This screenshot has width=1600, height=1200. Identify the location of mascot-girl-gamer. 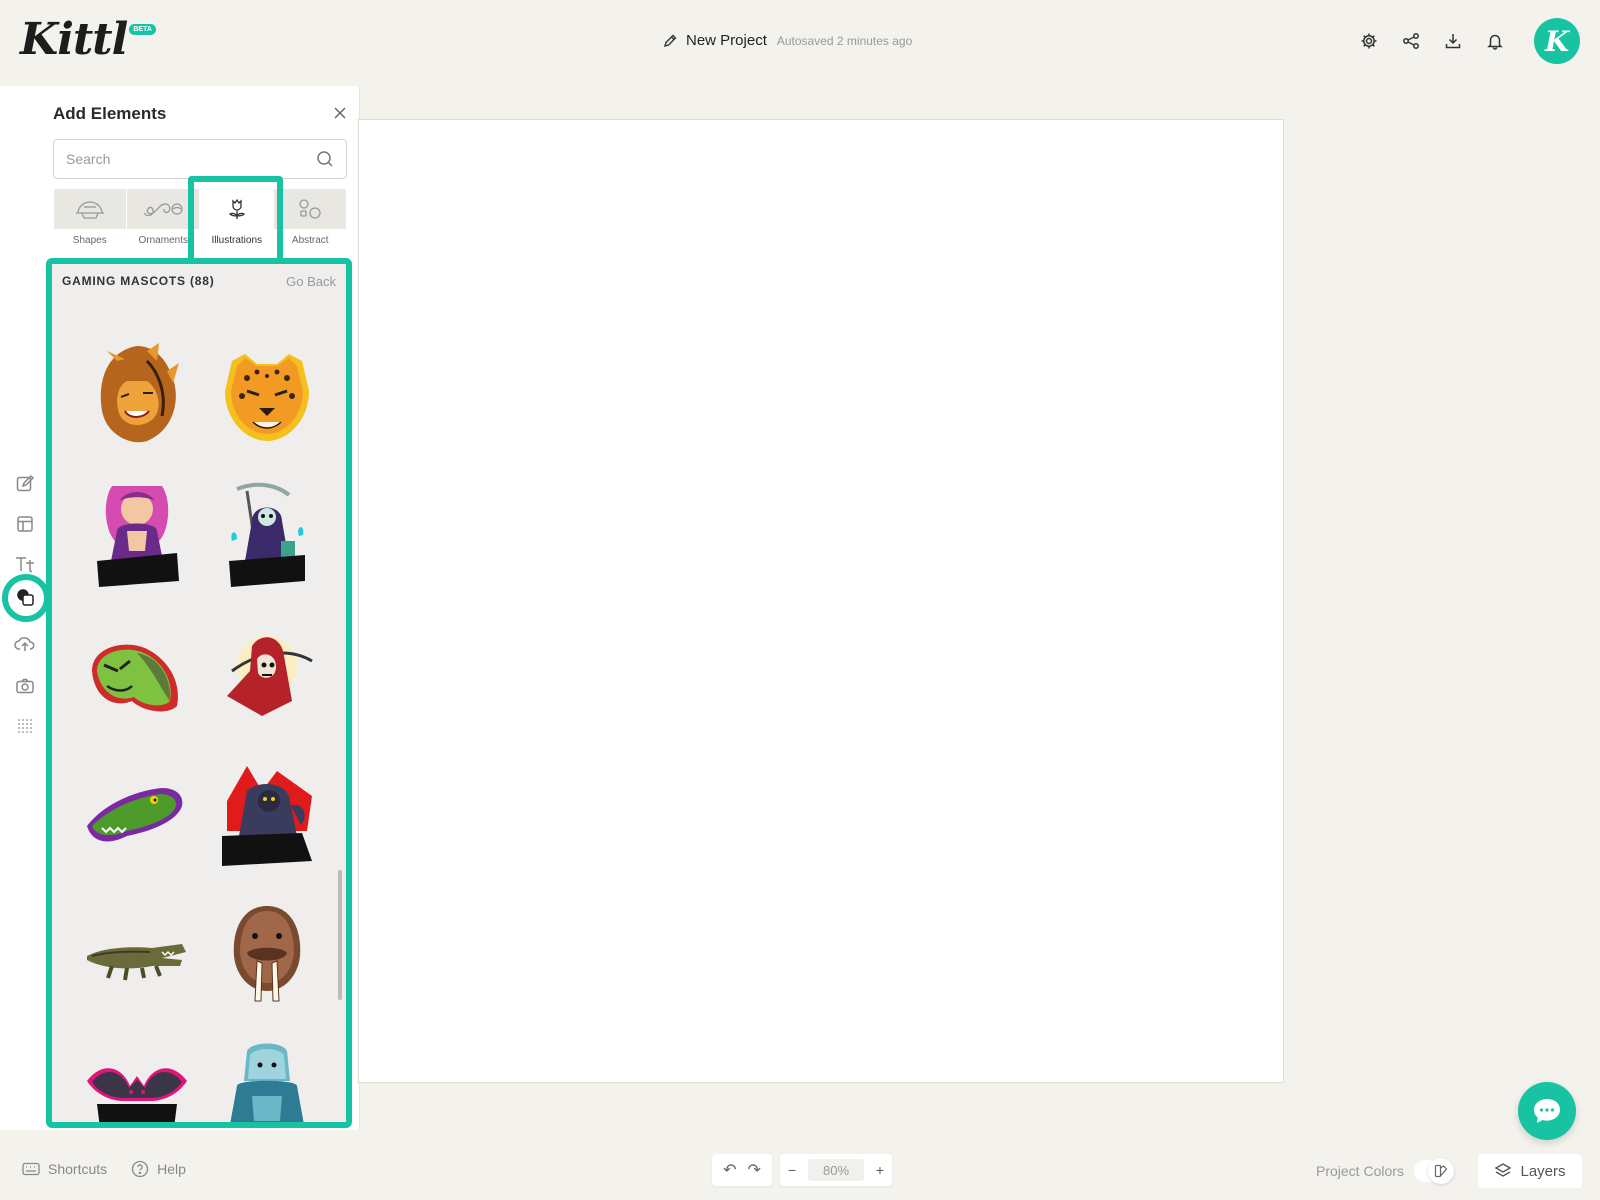
(137, 536).